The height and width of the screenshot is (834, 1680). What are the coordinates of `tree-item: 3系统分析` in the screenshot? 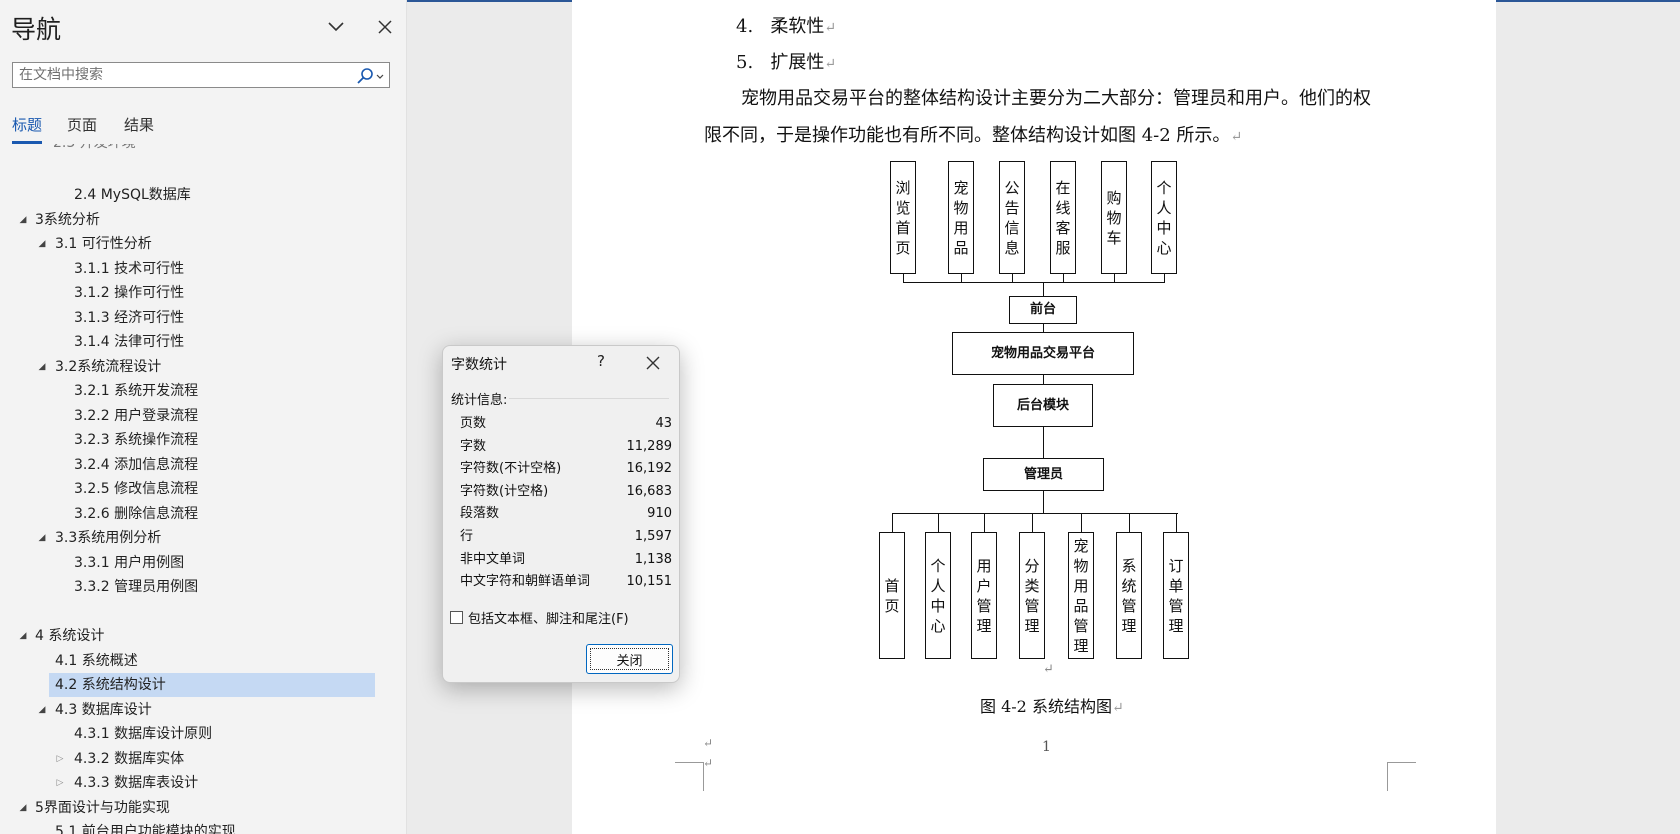 It's located at (67, 220).